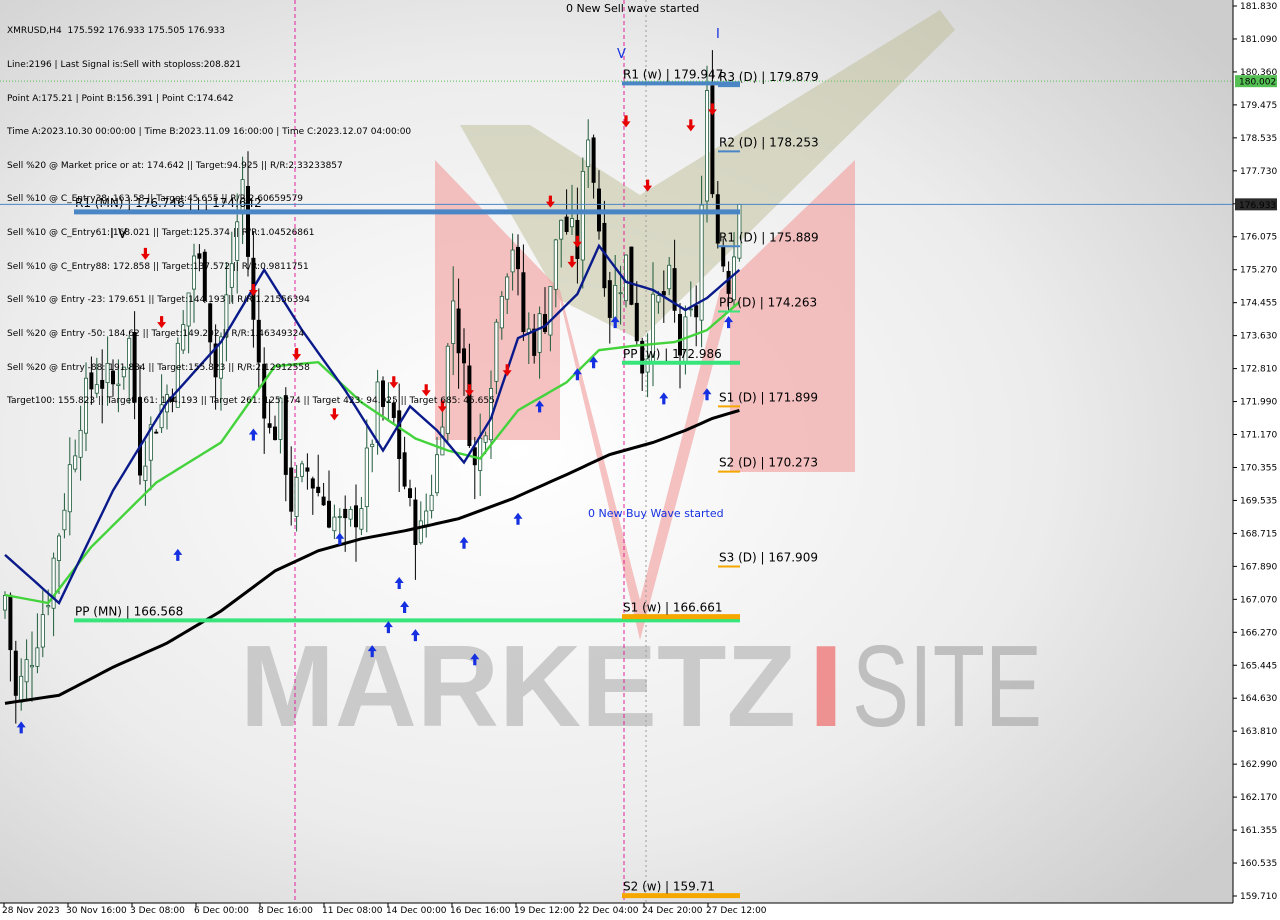 Image resolution: width=1280 pixels, height=920 pixels. Describe the element at coordinates (1257, 206) in the screenshot. I see `current-price-badge-label: 176.933` at that location.